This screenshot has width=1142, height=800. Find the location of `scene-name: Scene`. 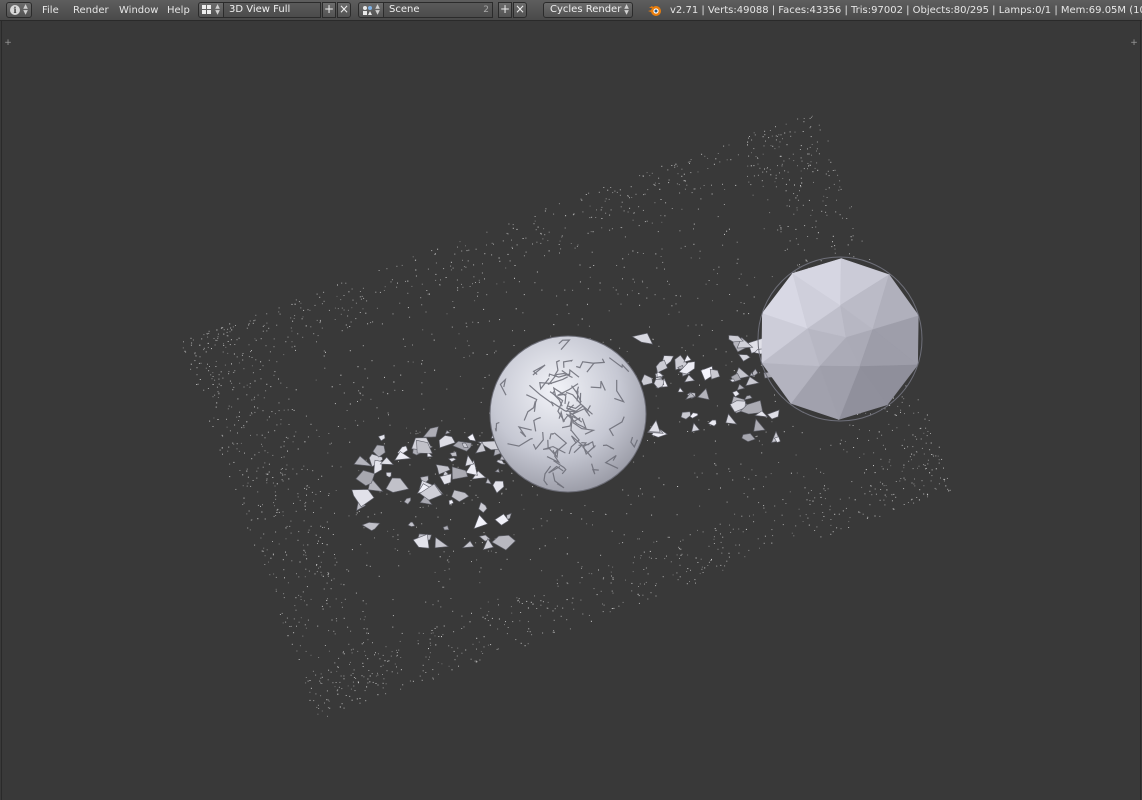

scene-name: Scene is located at coordinates (404, 9).